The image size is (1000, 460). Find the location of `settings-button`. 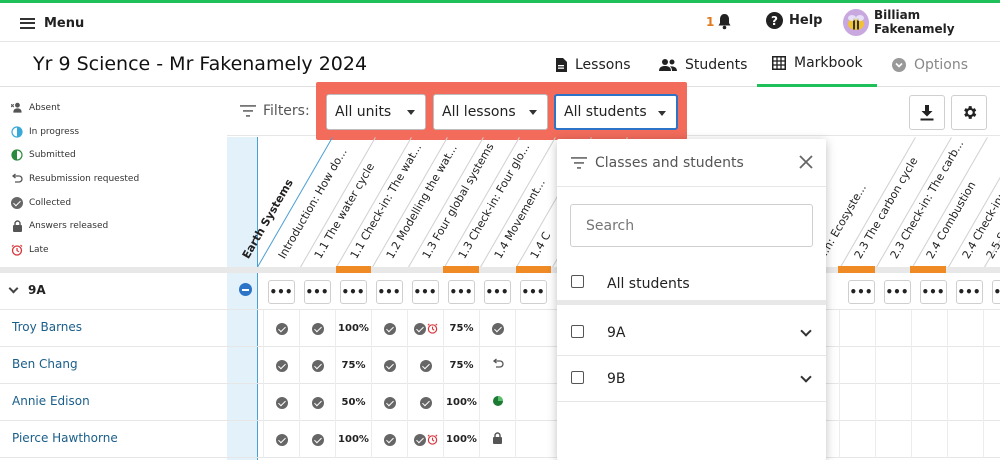

settings-button is located at coordinates (969, 112).